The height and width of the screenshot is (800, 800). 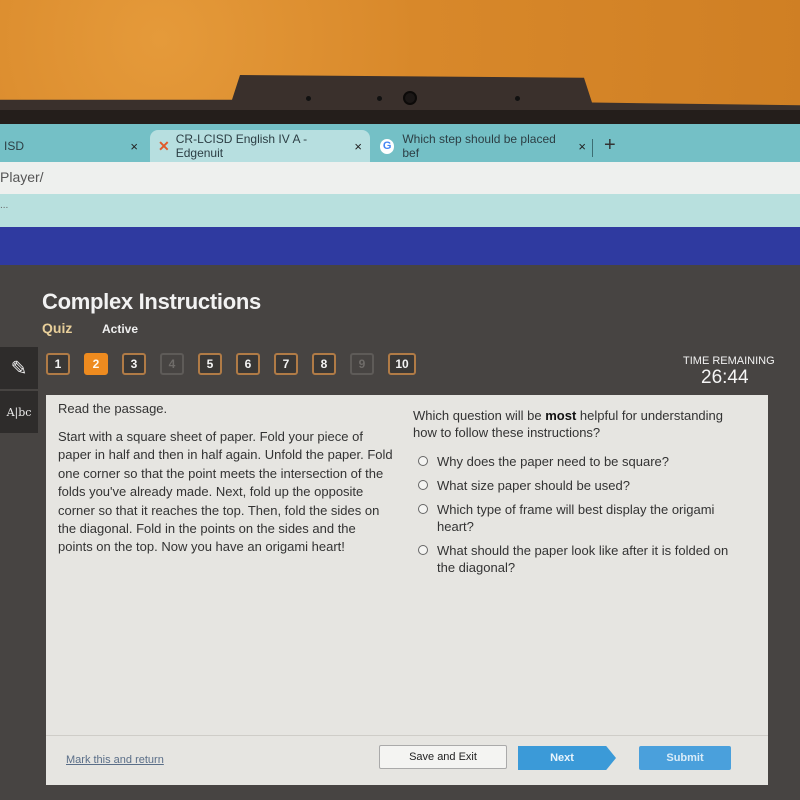 What do you see at coordinates (592, 148) in the screenshot?
I see `tab-divider` at bounding box center [592, 148].